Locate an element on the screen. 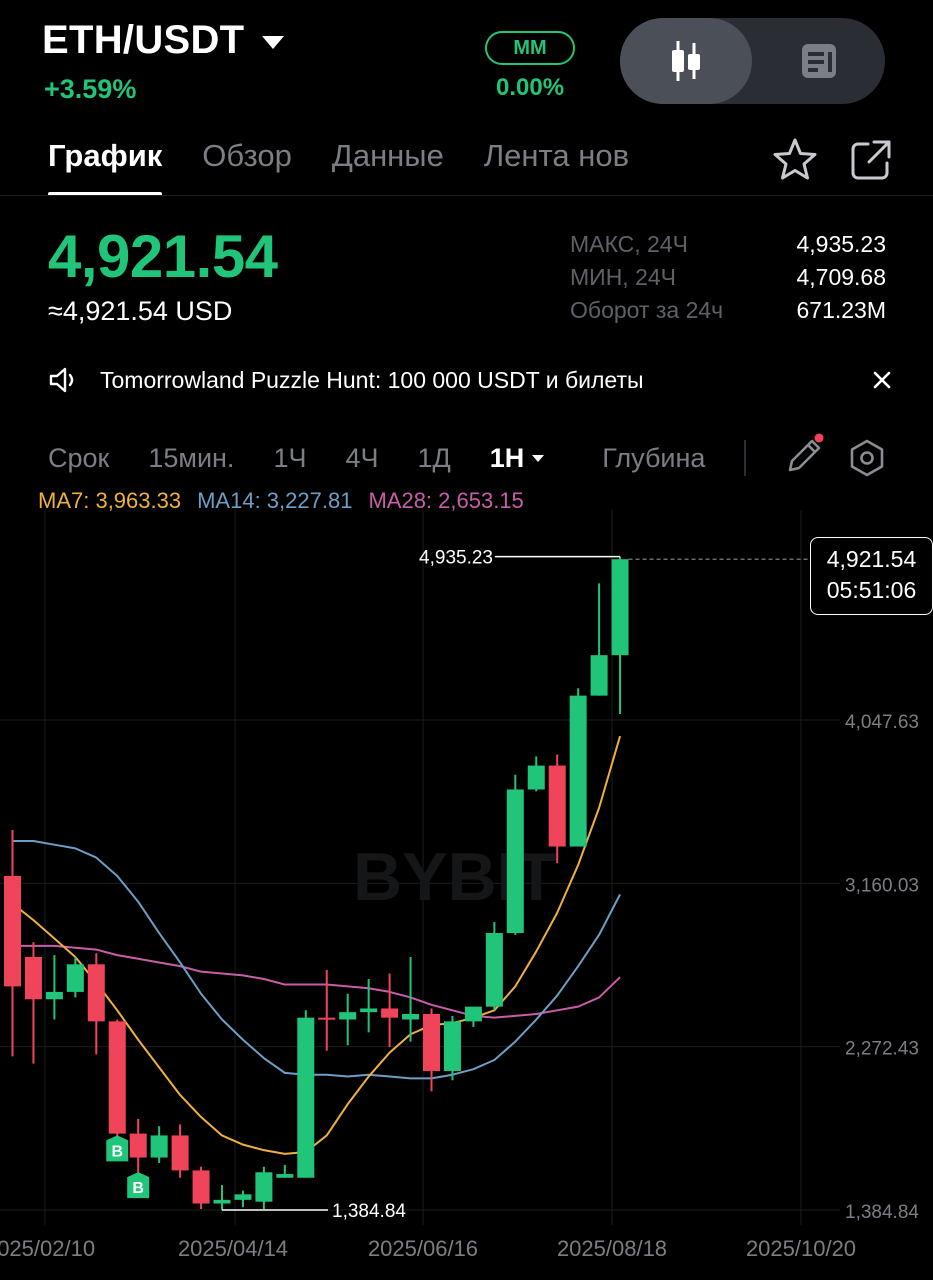  last-price: 4,921.54 is located at coordinates (163, 256).